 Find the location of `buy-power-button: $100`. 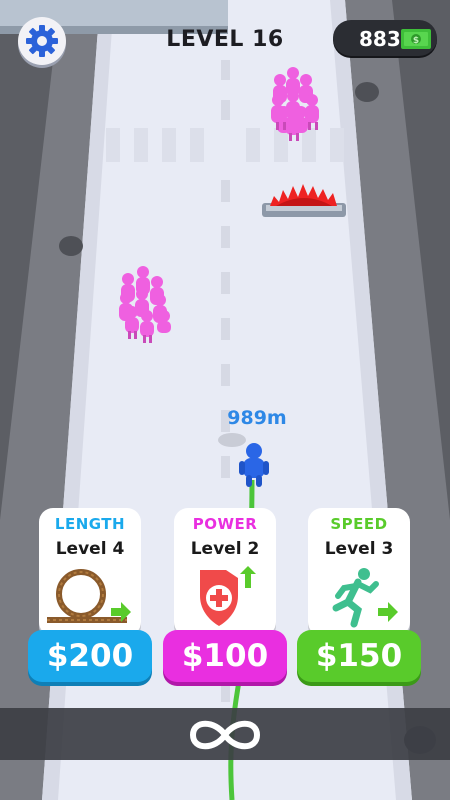

buy-power-button: $100 is located at coordinates (225, 656).